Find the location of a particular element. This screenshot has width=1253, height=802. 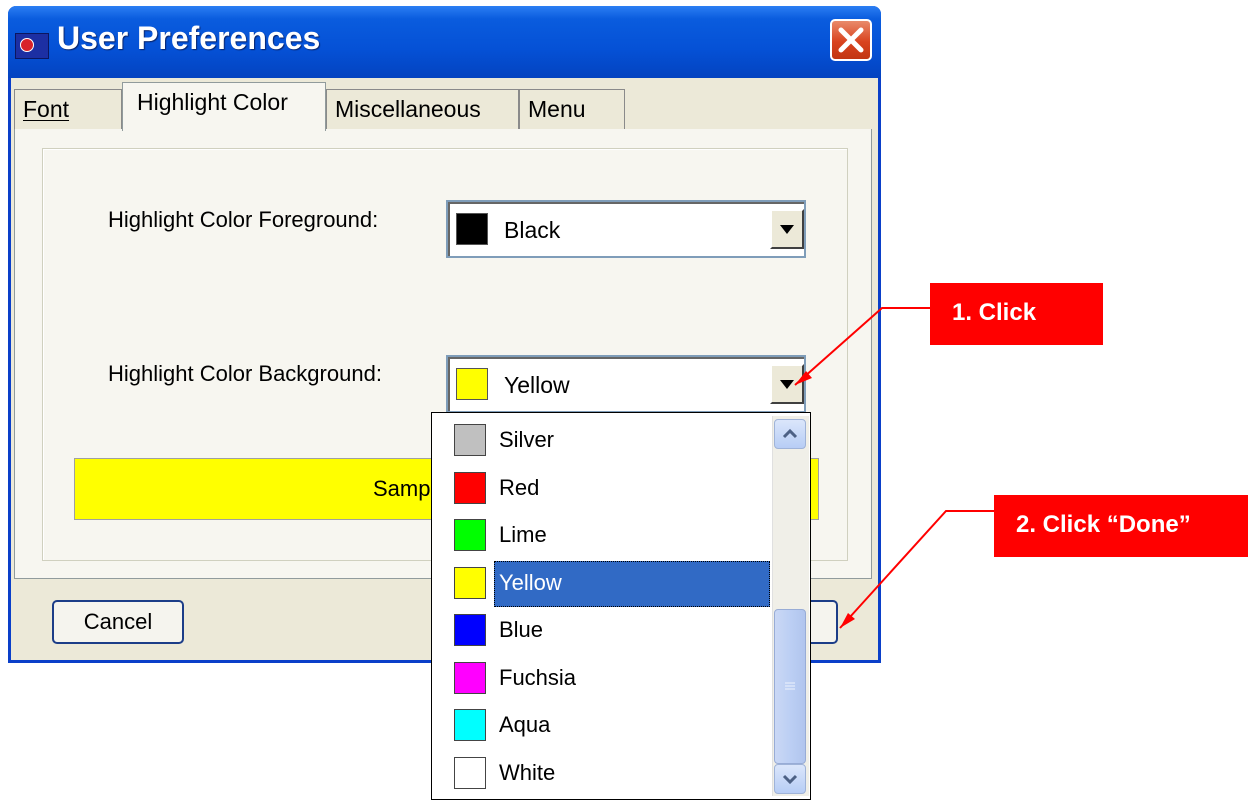

tab-highlight-color: Highlight Color is located at coordinates (224, 106).